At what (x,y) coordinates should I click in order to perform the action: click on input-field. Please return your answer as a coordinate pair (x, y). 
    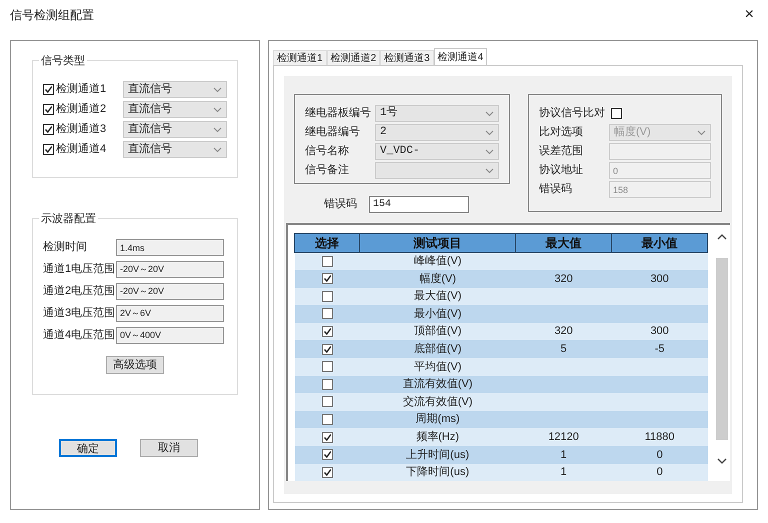
    Looking at the image, I should click on (660, 151).